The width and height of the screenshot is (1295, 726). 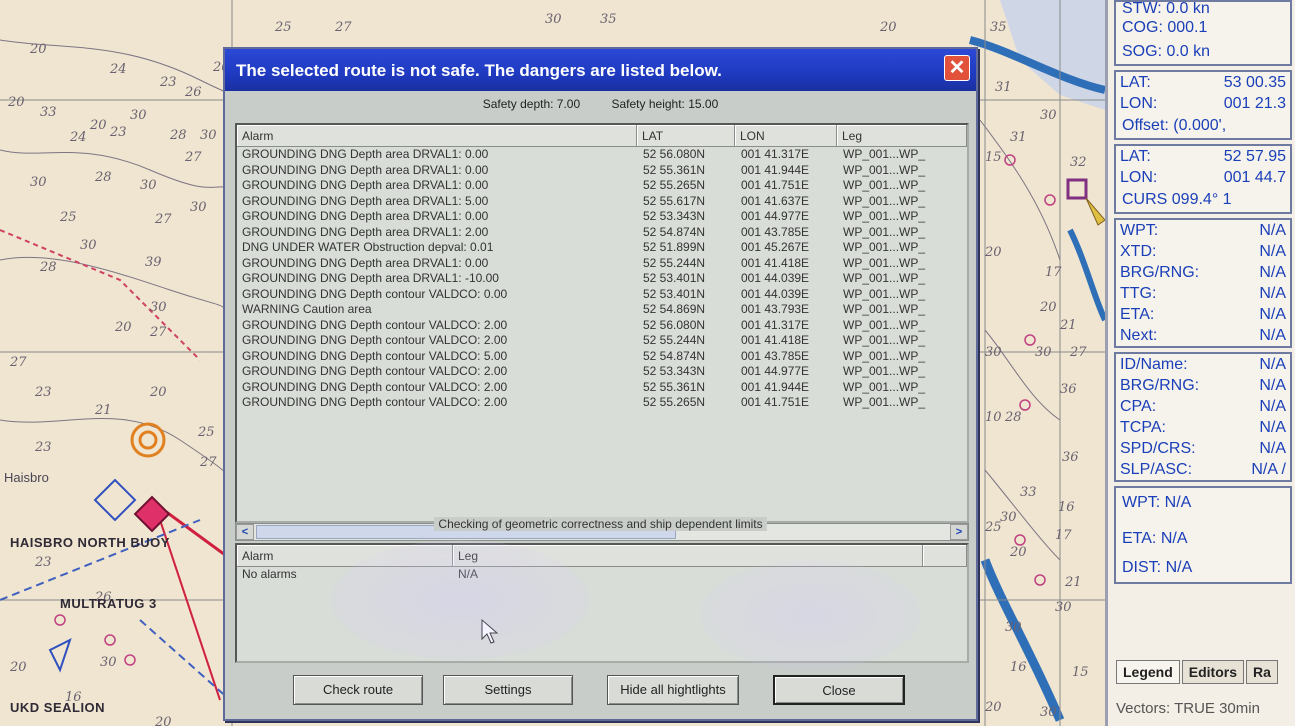 What do you see at coordinates (1053, 272) in the screenshot?
I see `depth-sounding: 17` at bounding box center [1053, 272].